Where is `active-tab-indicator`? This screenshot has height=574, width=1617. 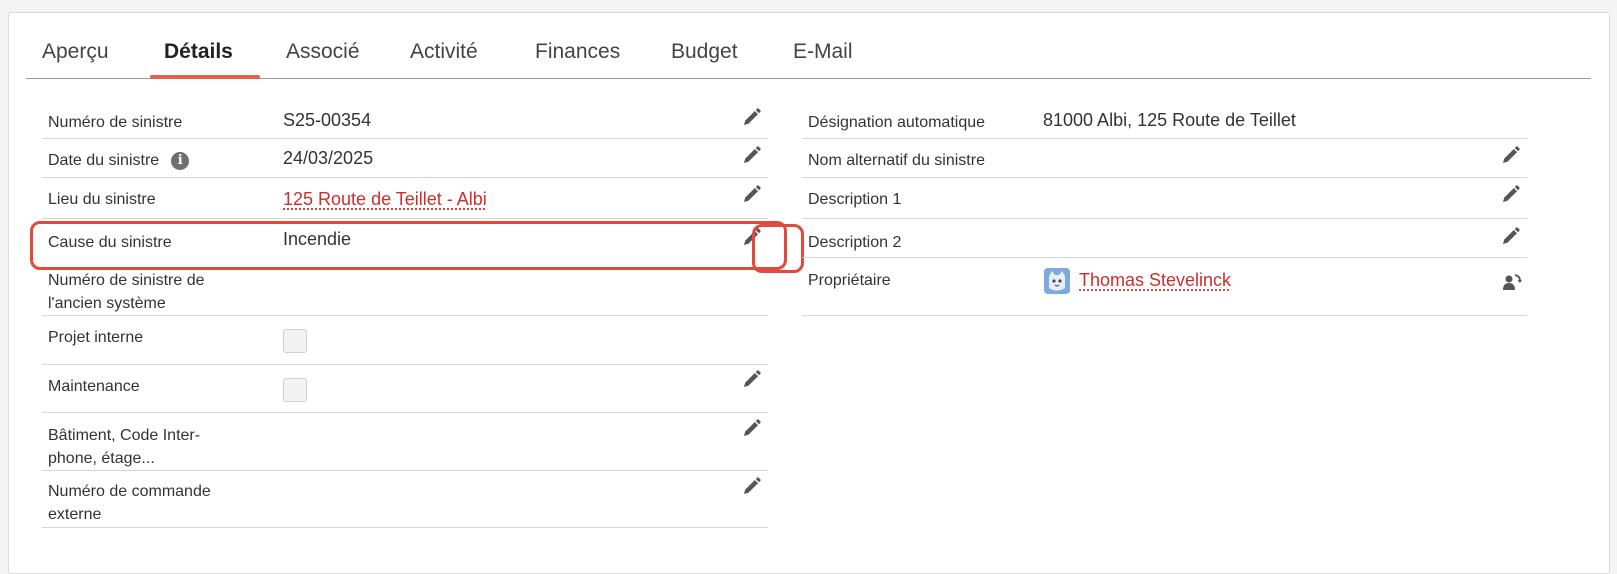 active-tab-indicator is located at coordinates (205, 77).